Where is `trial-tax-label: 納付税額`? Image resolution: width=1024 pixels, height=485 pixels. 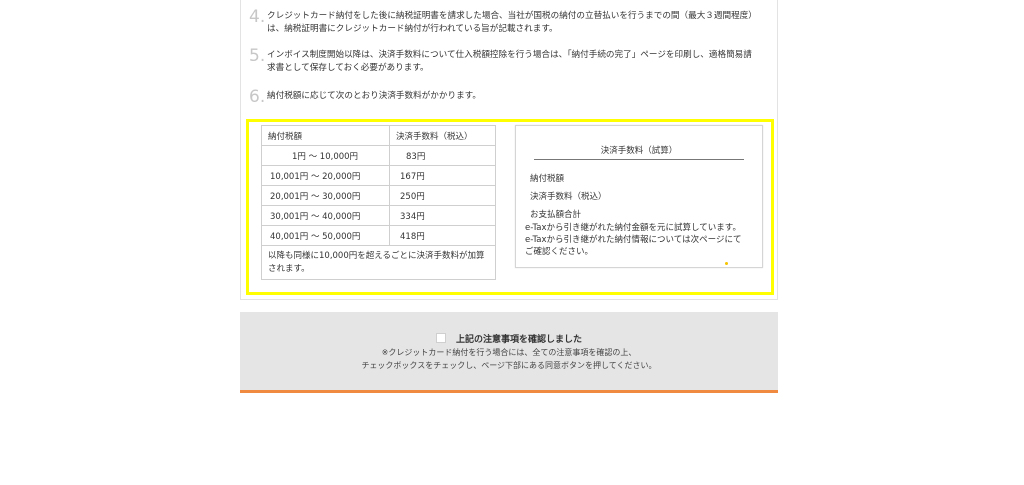
trial-tax-label: 納付税額 is located at coordinates (547, 179).